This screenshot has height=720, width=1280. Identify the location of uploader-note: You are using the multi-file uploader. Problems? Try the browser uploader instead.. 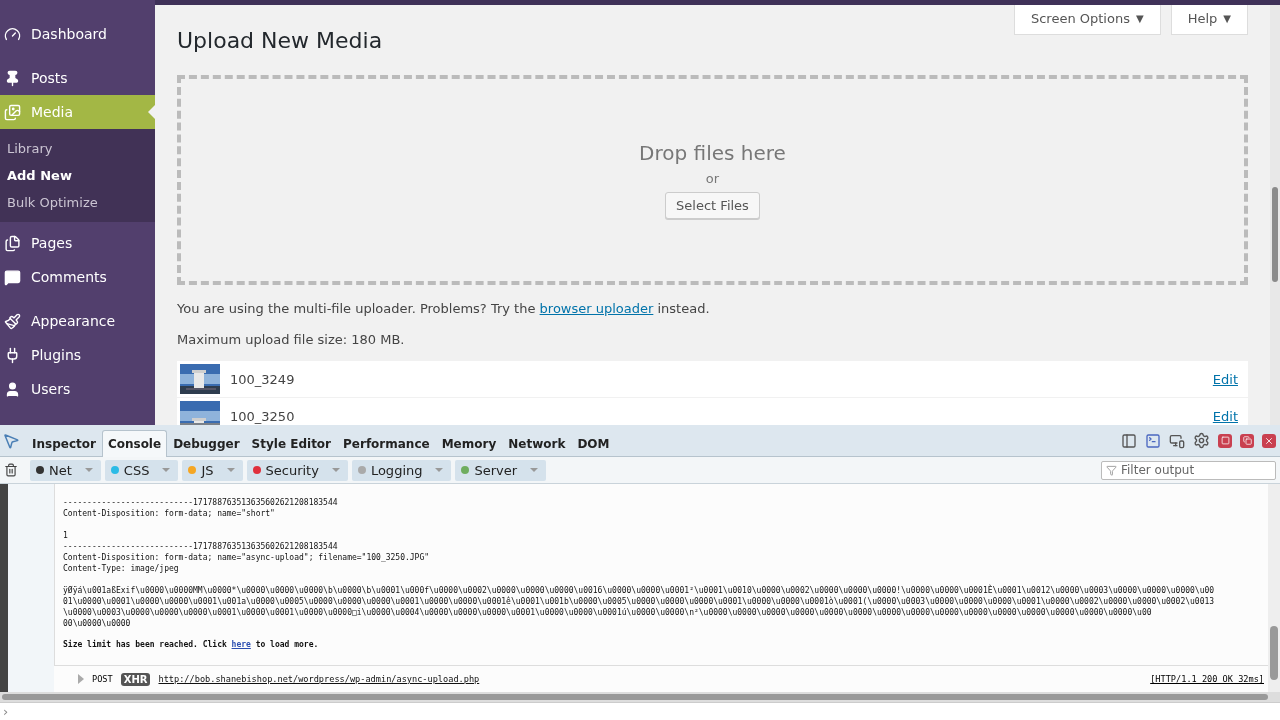
(444, 308).